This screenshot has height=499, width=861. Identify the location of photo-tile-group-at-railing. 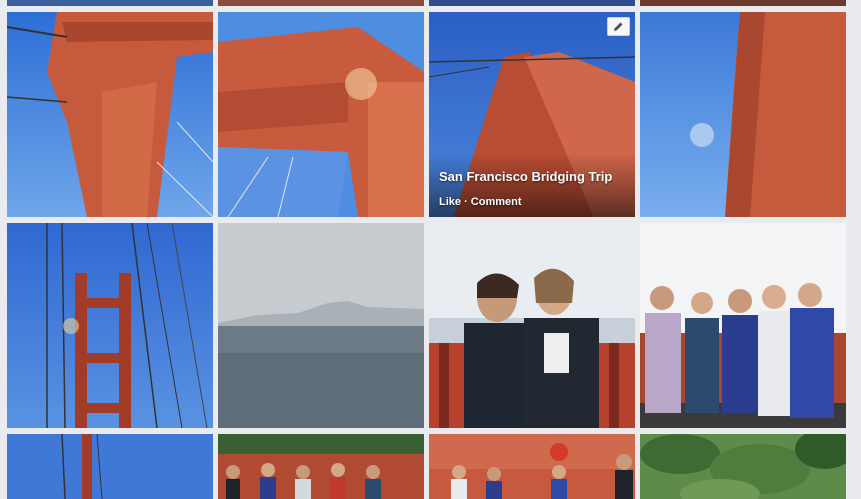
(321, 466).